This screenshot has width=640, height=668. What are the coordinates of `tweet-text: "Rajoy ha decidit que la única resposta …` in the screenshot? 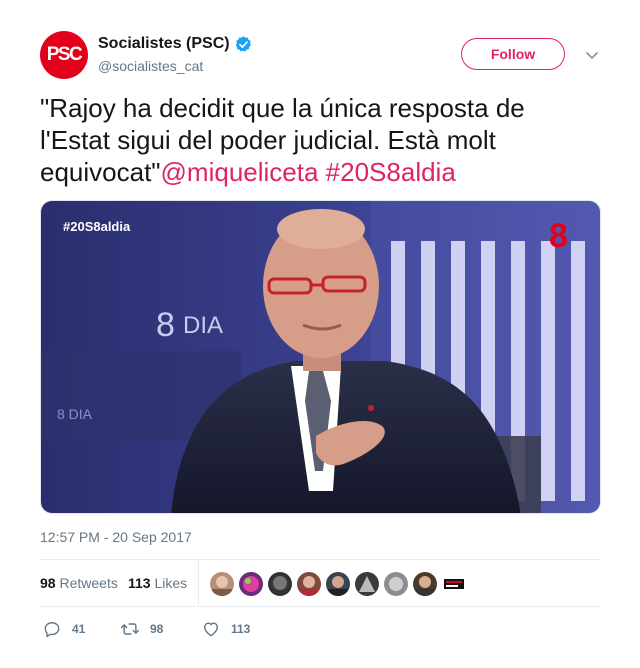 It's located at (320, 140).